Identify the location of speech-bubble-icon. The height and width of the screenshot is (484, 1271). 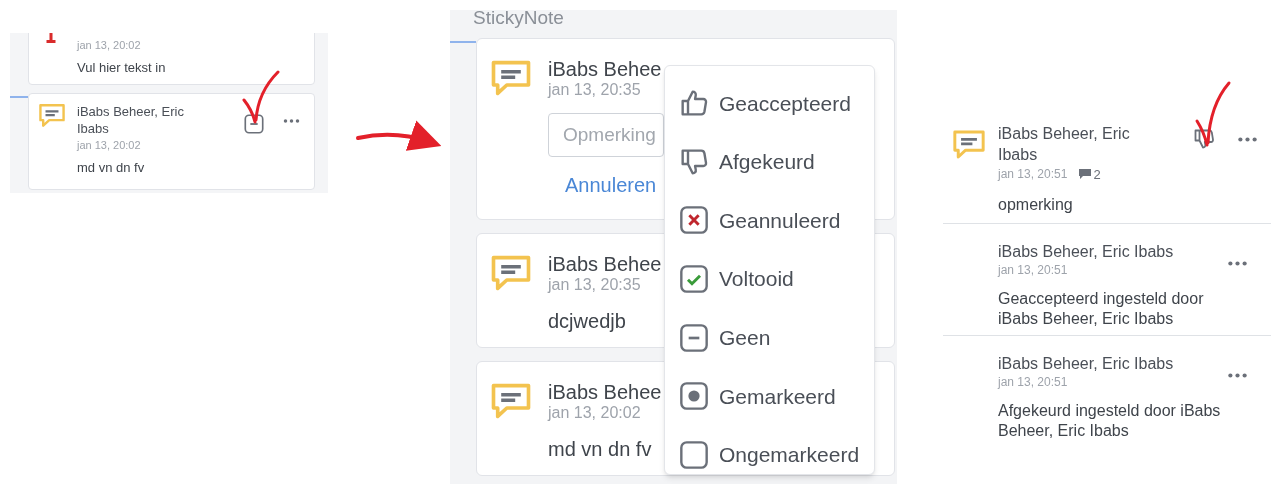
(1085, 175).